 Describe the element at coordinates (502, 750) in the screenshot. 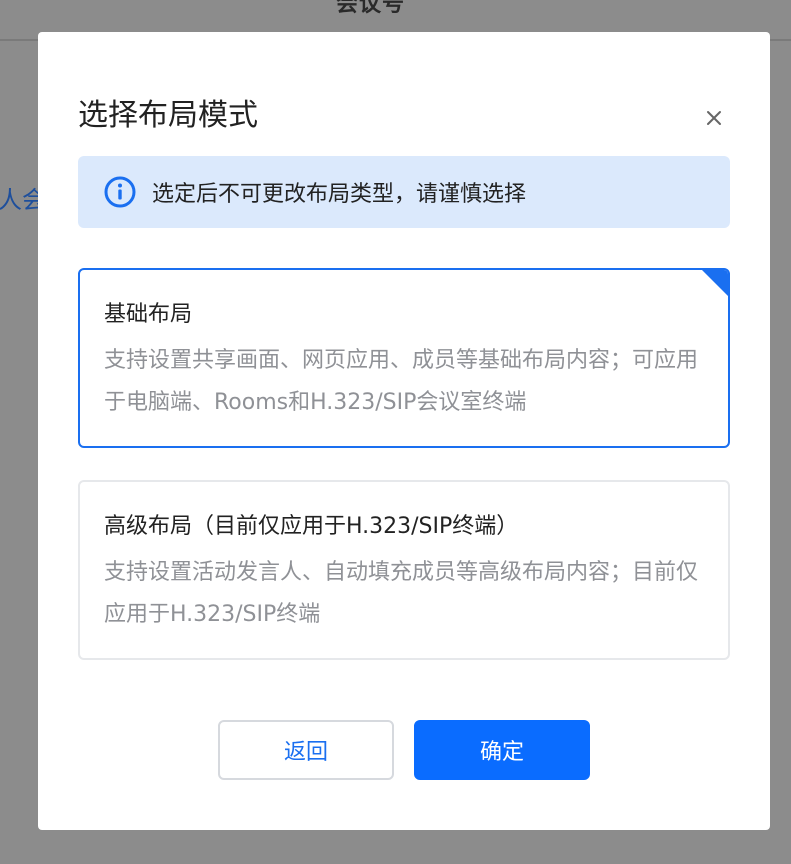

I see `confirm-button: 确定` at that location.